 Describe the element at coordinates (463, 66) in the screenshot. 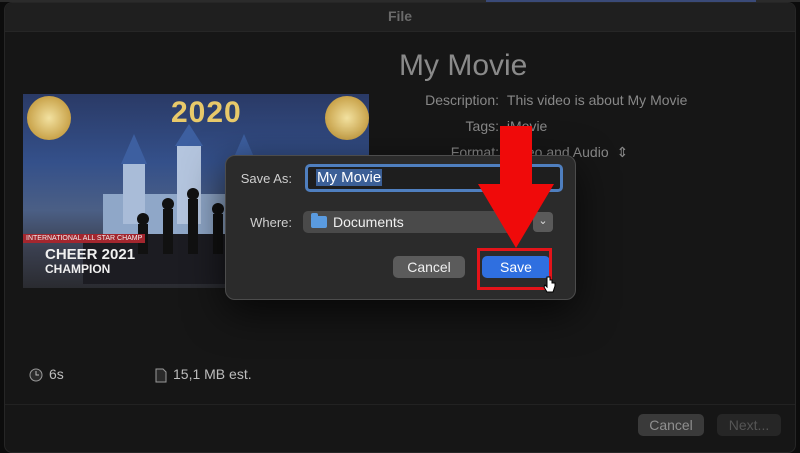

I see `movie-title: My Movie` at that location.